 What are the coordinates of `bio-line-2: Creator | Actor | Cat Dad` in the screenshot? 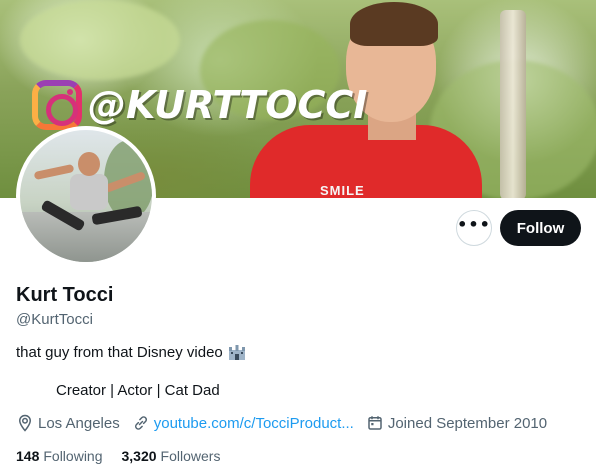 It's located at (138, 390).